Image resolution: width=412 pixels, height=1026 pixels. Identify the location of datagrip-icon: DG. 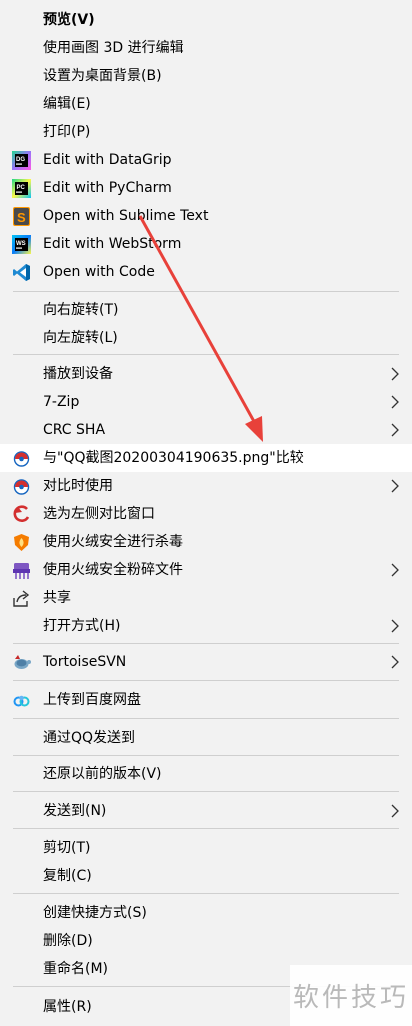
(21, 160).